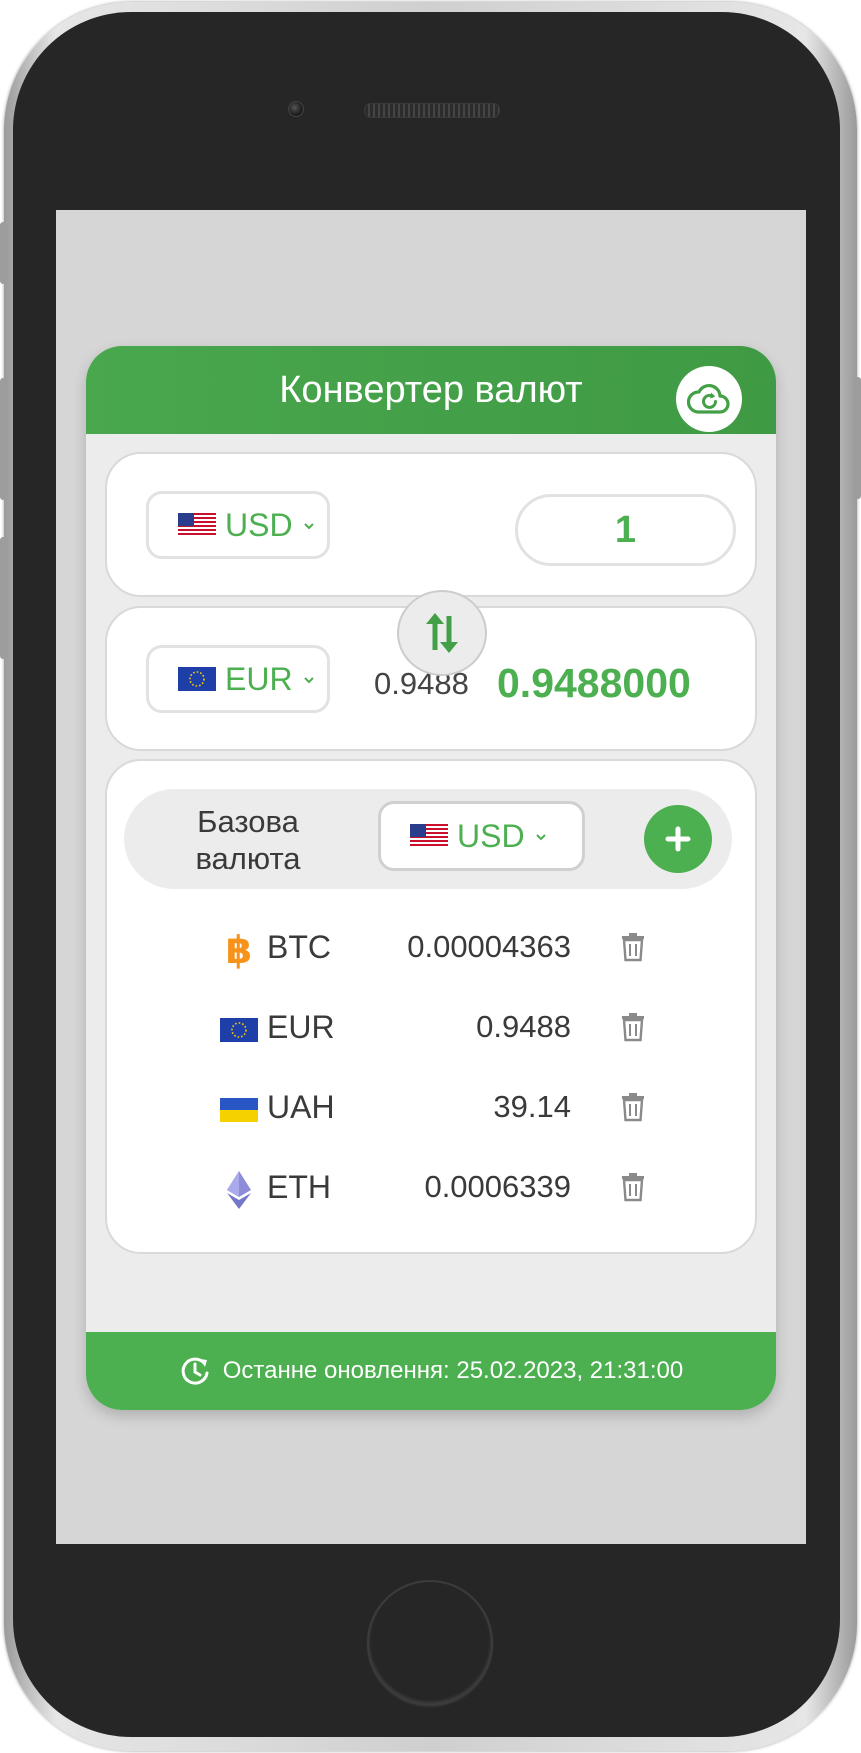 The height and width of the screenshot is (1753, 861). I want to click on ukraine-flag-icon, so click(239, 1110).